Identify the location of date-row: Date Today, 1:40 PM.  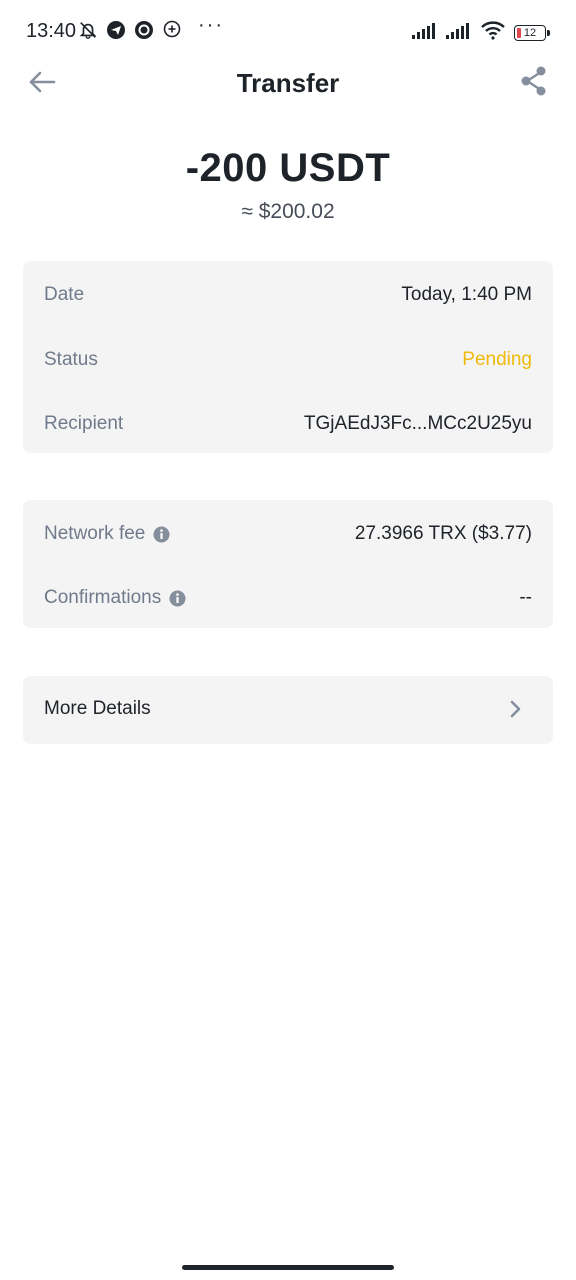
(288, 295).